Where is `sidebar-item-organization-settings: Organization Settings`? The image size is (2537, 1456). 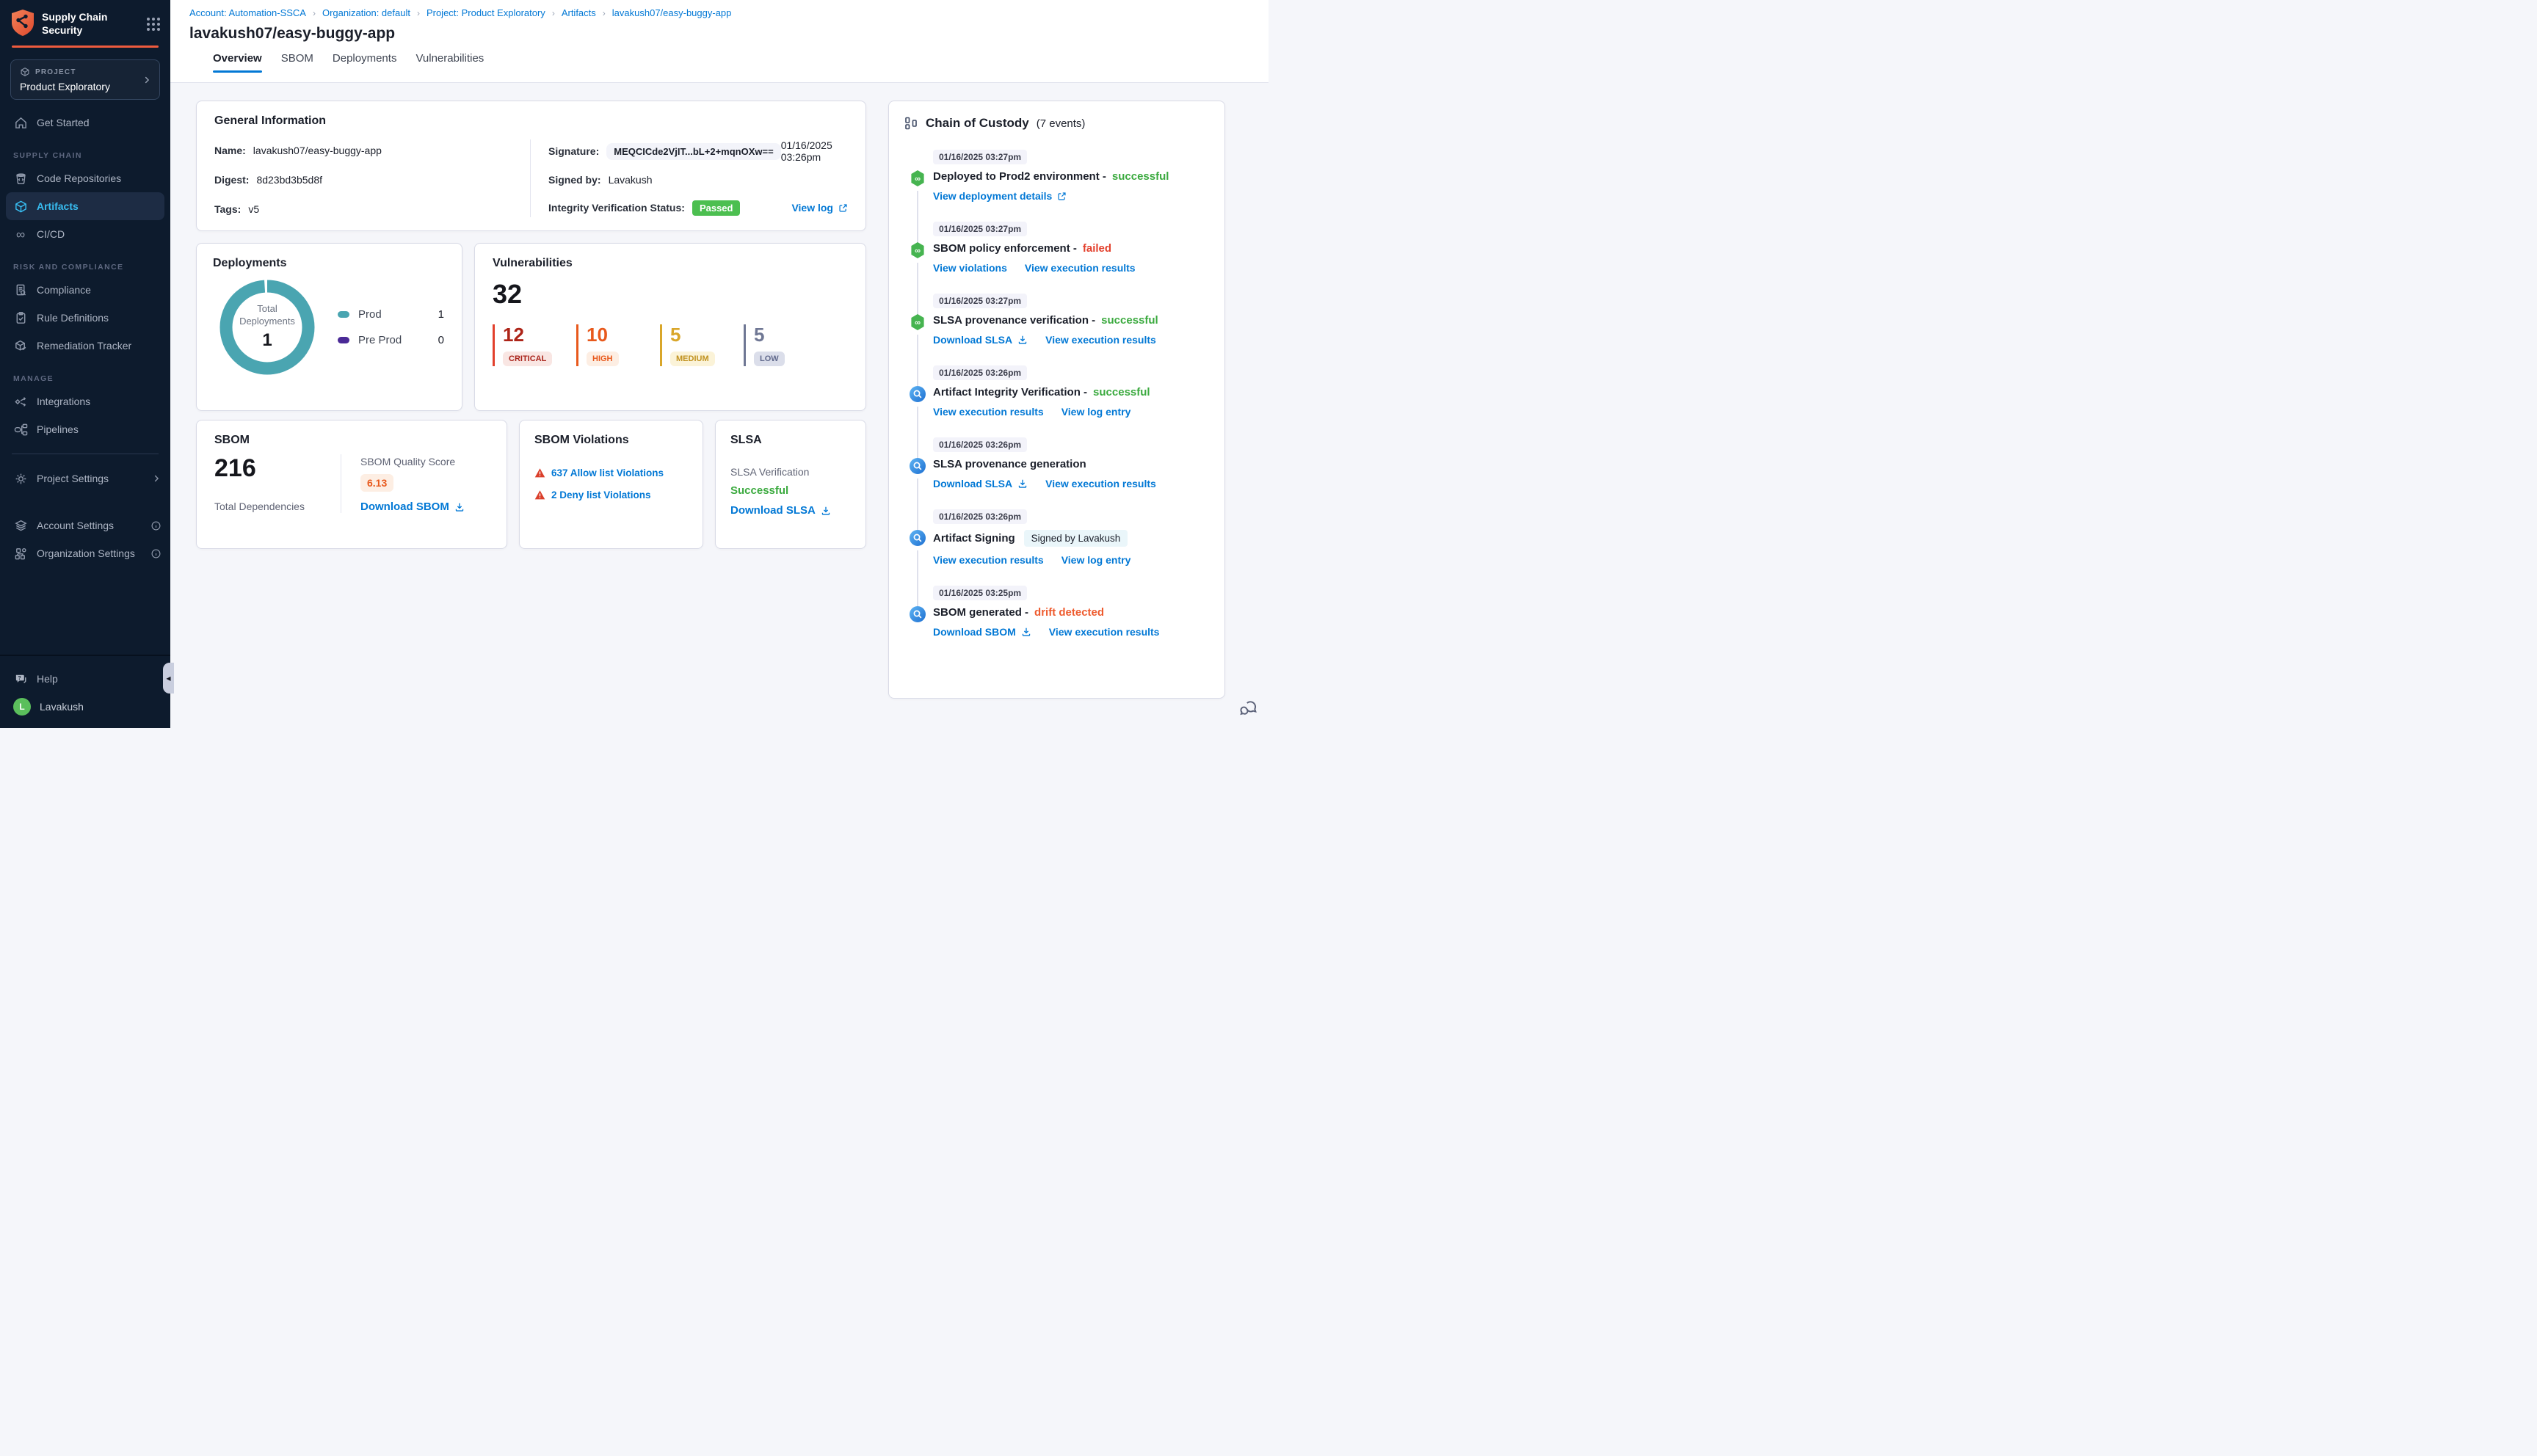
sidebar-item-organization-settings: Organization Settings is located at coordinates (85, 553).